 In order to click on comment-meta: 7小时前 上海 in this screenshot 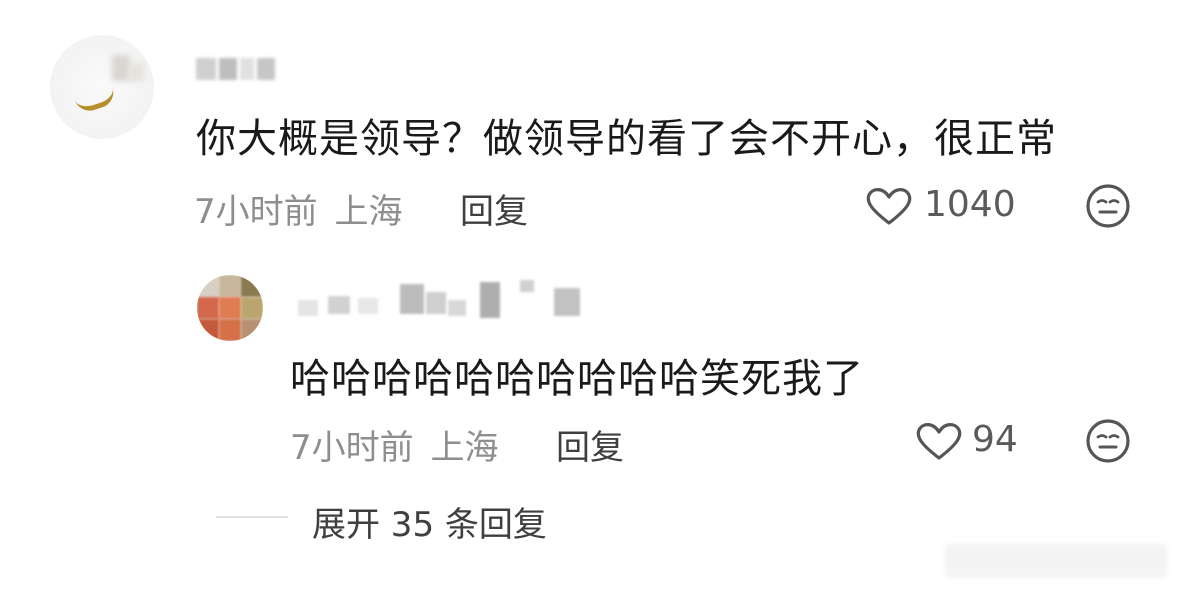, I will do `click(298, 208)`.